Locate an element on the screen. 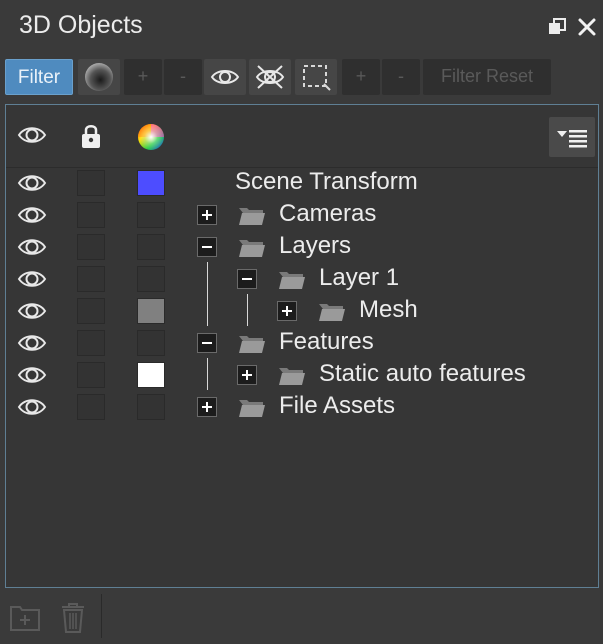 The image size is (603, 644). tree-row-layer-1: Layer 1 is located at coordinates (302, 279).